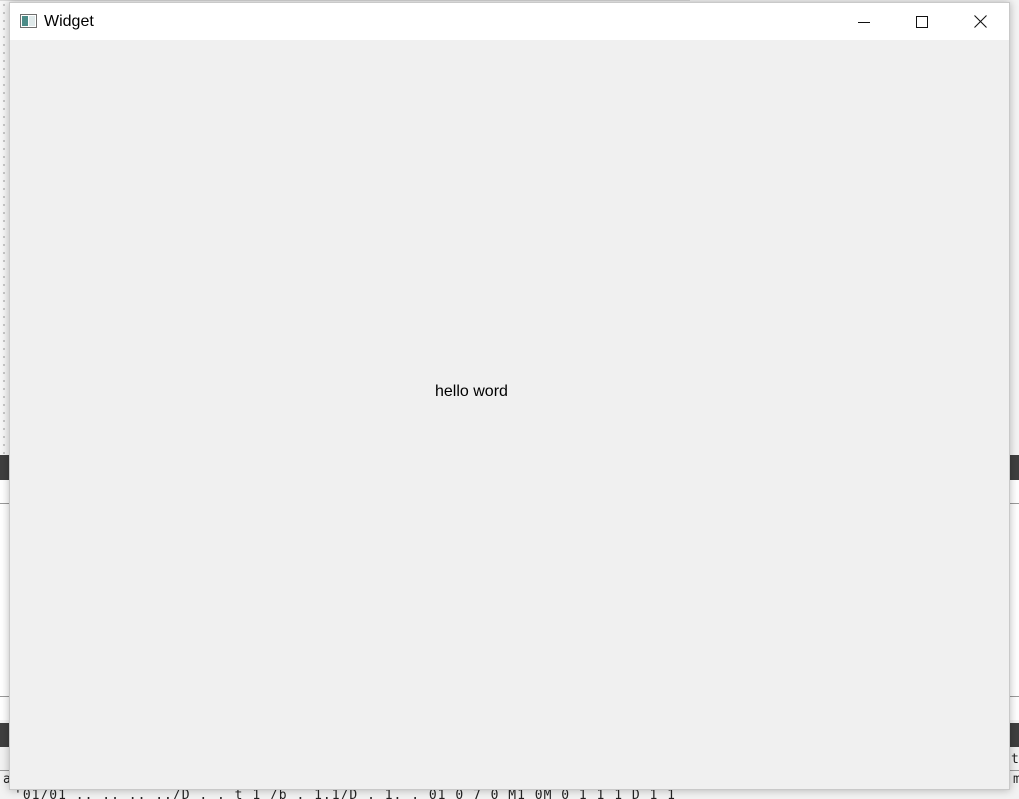 Image resolution: width=1019 pixels, height=799 pixels. What do you see at coordinates (471, 391) in the screenshot?
I see `hello-label: hello word` at bounding box center [471, 391].